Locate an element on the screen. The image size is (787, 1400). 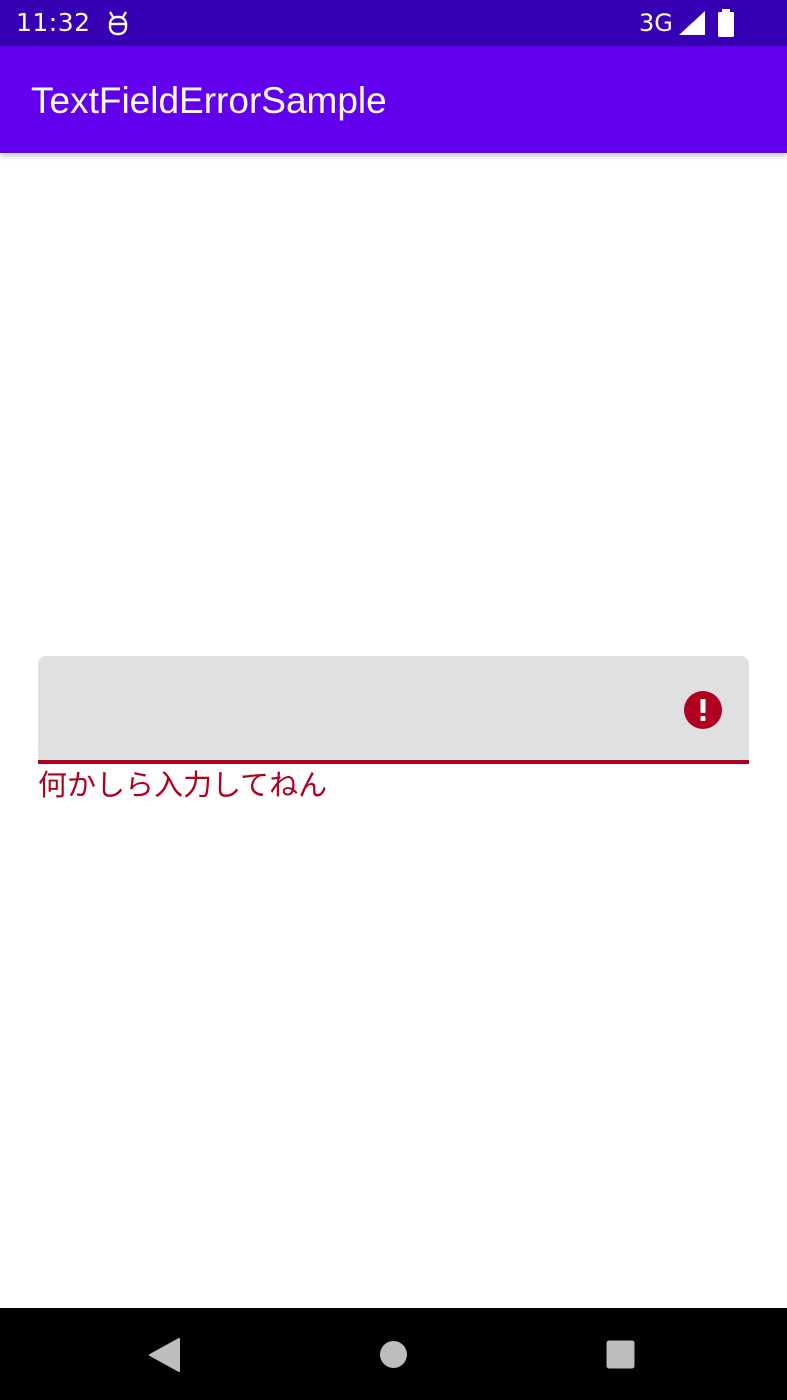
status-time: 11:32 is located at coordinates (53, 22).